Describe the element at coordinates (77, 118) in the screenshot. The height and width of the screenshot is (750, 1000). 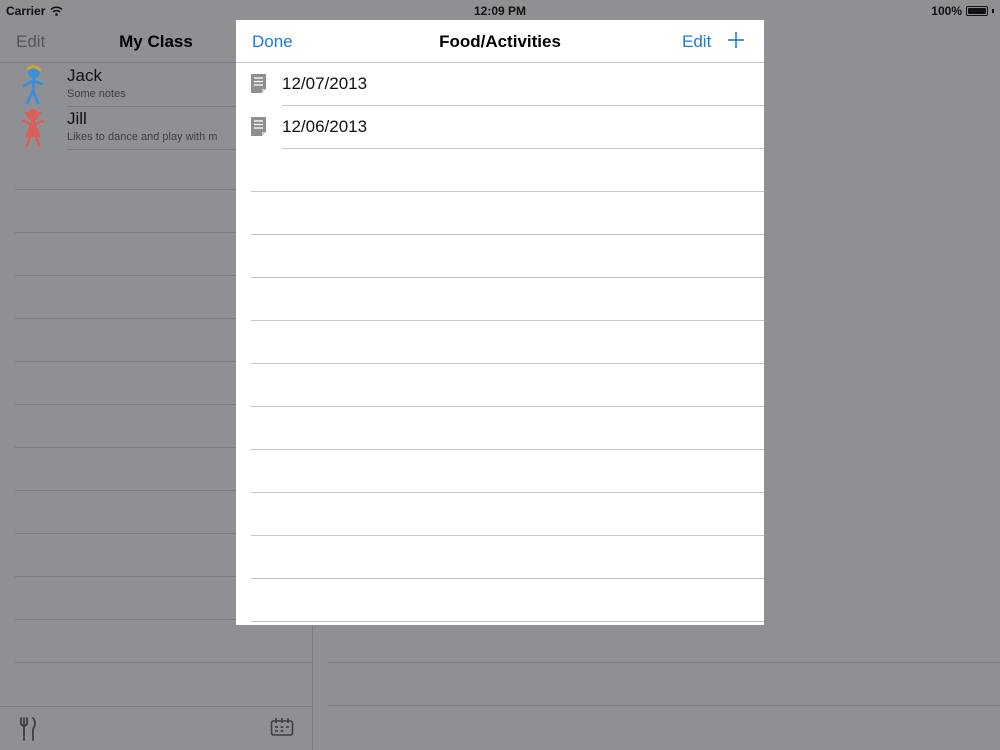
I see `student-name: Jill` at that location.